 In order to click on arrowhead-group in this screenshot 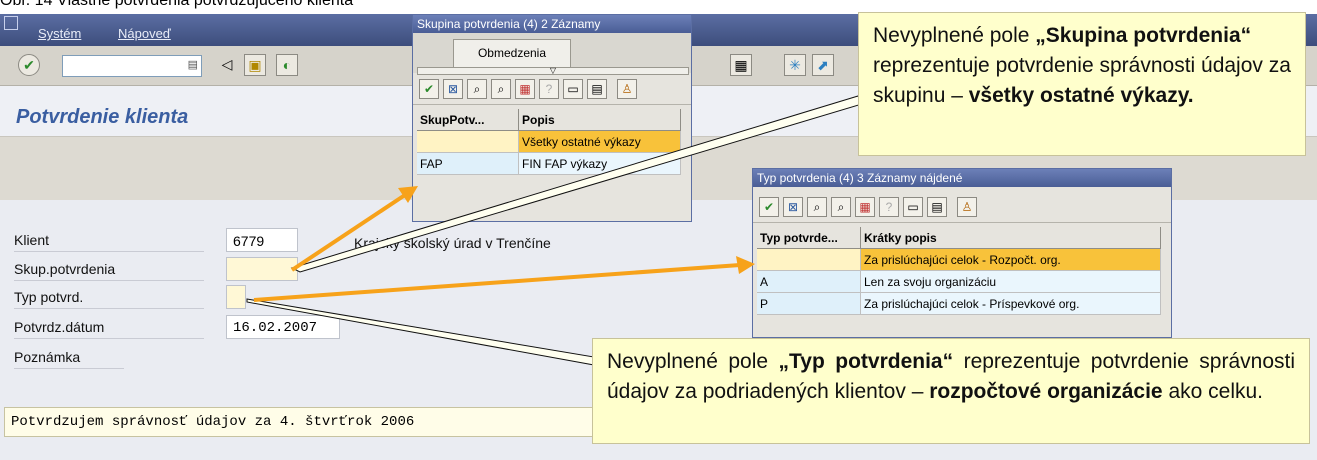, I will do `click(408, 194)`.